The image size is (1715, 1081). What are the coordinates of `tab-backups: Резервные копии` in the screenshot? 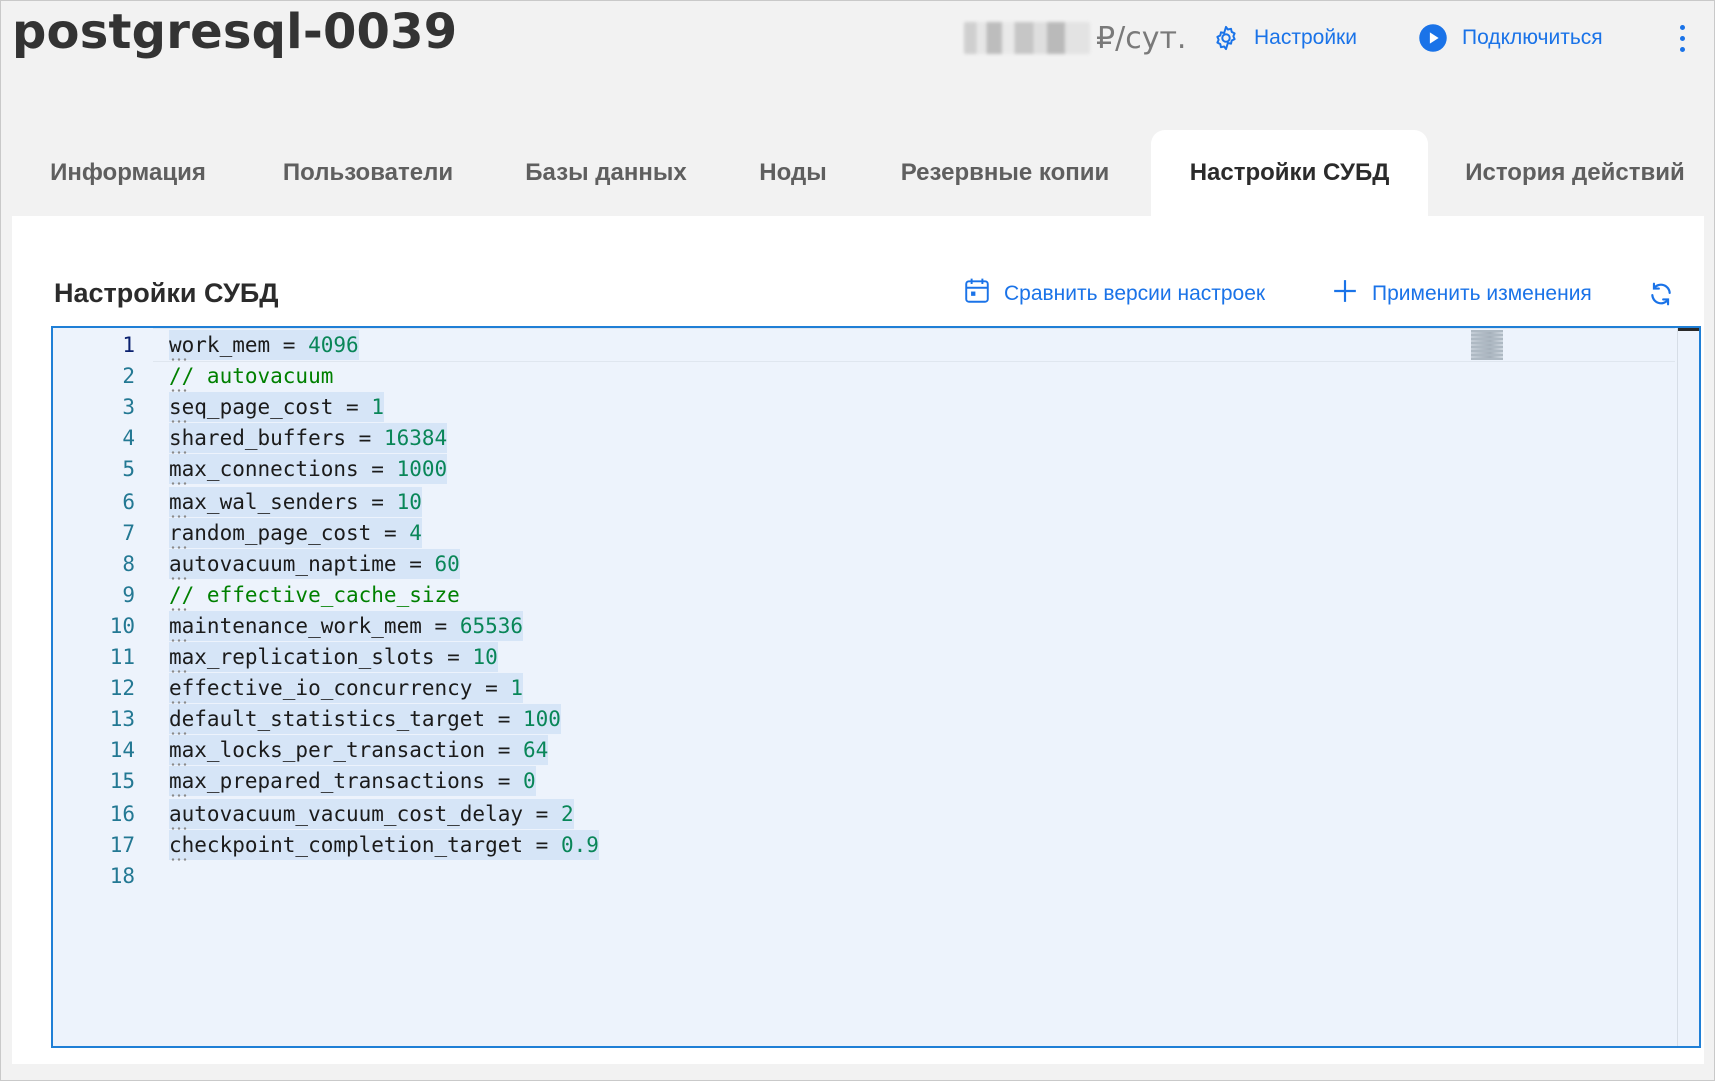 It's located at (1005, 173).